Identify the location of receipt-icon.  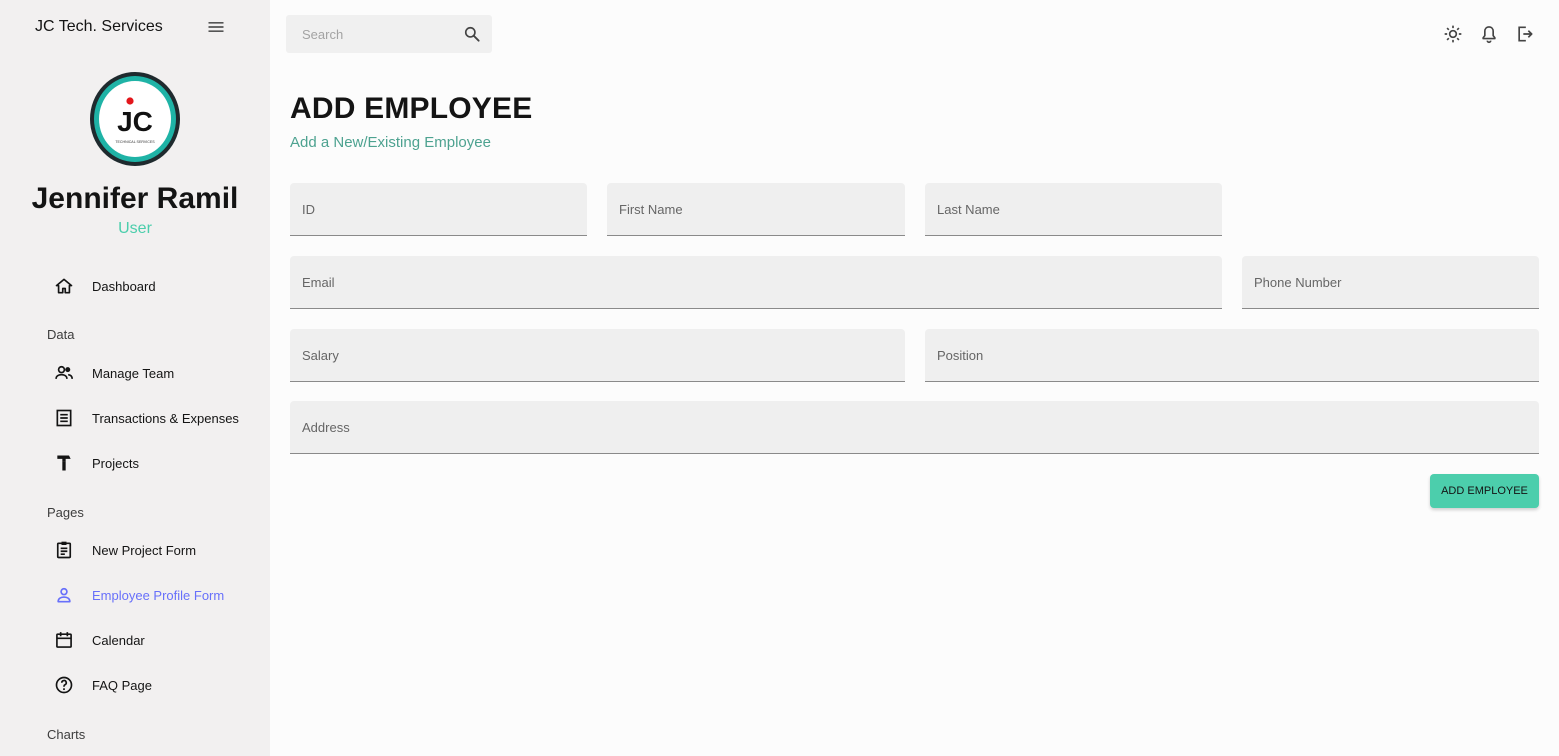
(64, 418).